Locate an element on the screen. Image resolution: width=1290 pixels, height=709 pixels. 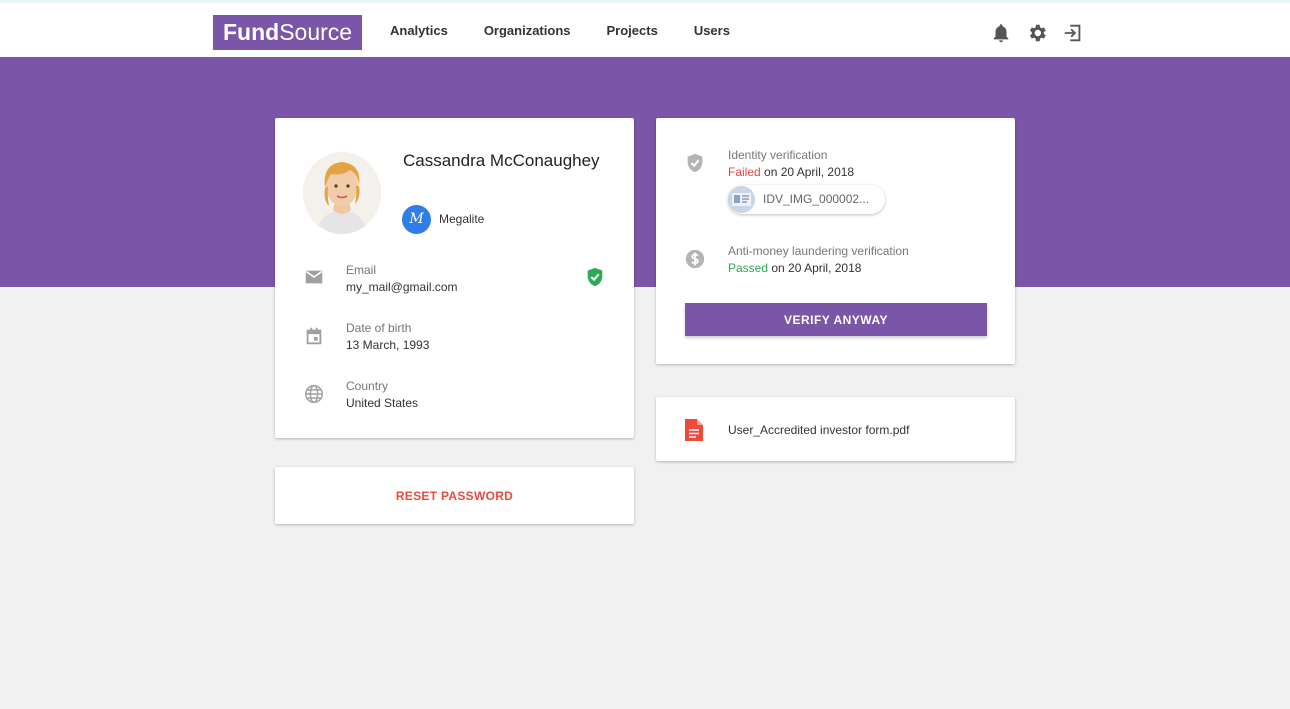
reset-password-button: RESET PASSWORD is located at coordinates (454, 496).